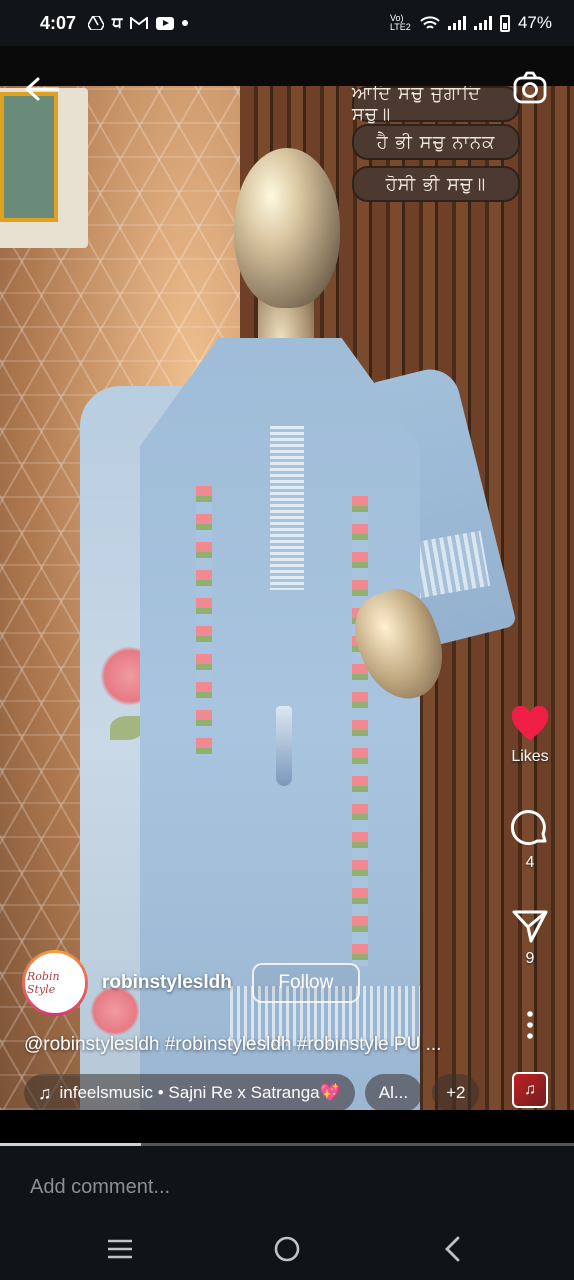 The width and height of the screenshot is (574, 1280). Describe the element at coordinates (44, 168) in the screenshot. I see `wall-frame` at that location.